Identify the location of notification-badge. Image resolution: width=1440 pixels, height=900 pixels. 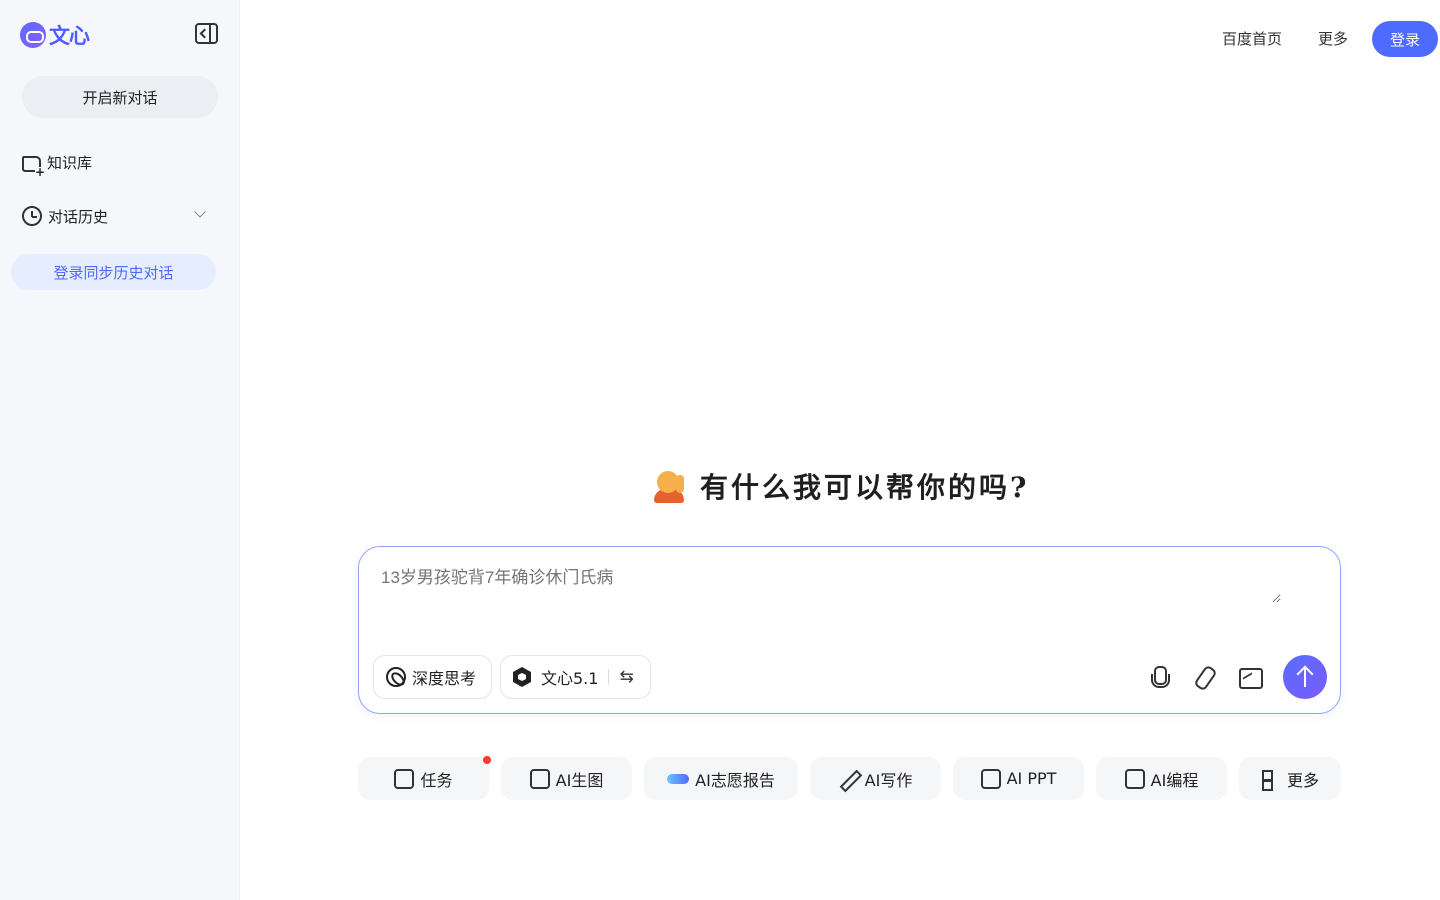
(487, 760).